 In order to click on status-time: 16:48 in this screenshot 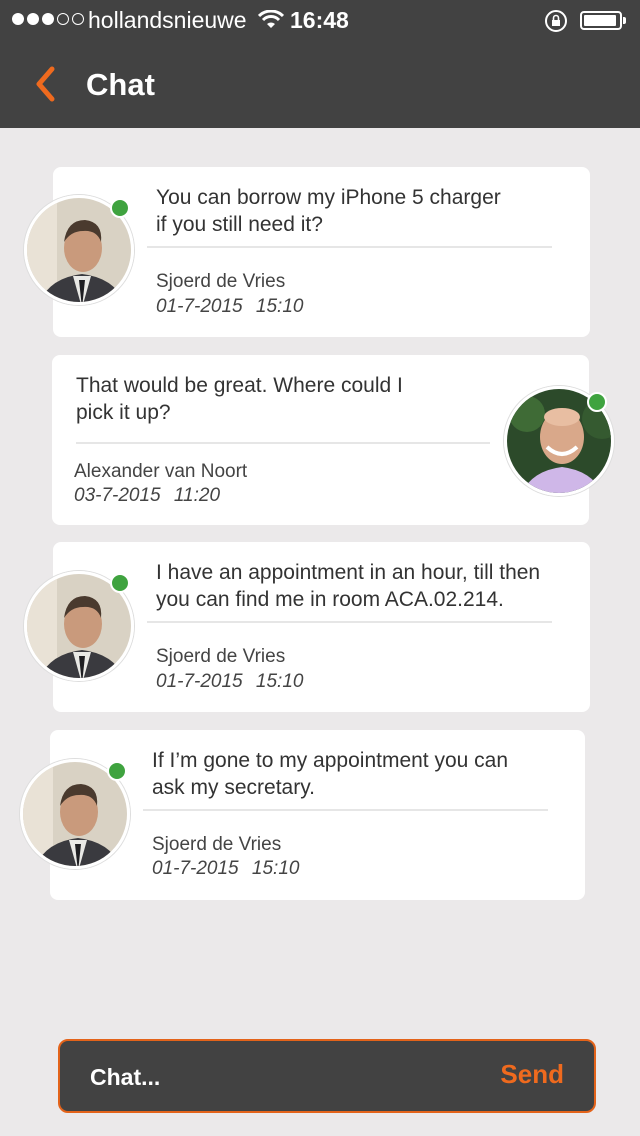, I will do `click(319, 20)`.